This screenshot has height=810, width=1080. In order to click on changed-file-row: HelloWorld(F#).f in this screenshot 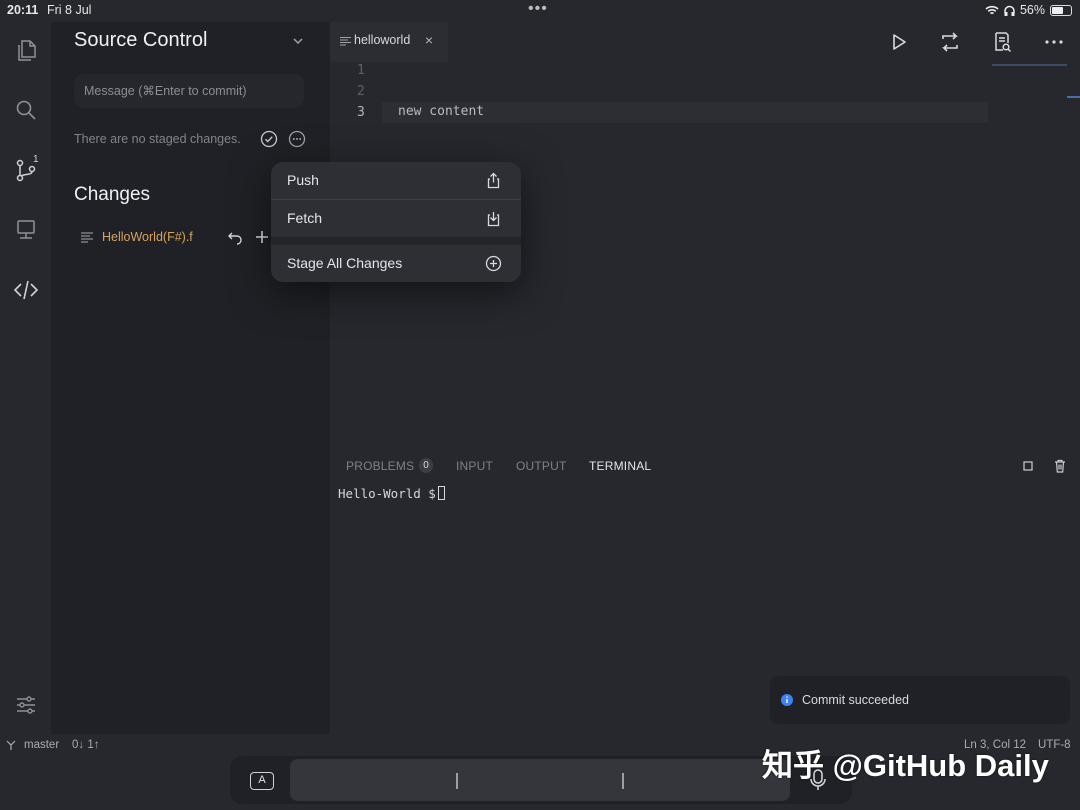, I will do `click(174, 238)`.